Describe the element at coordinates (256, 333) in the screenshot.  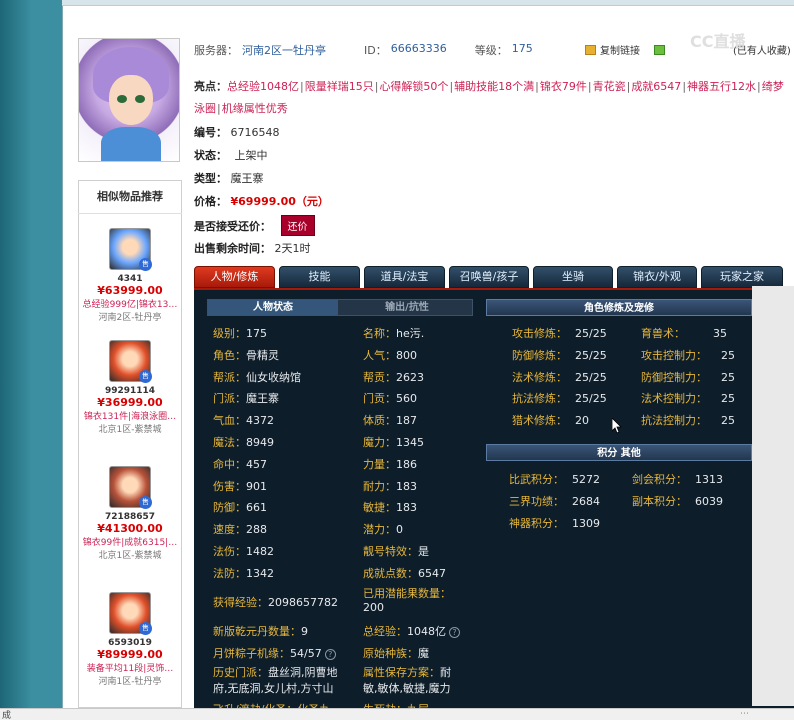
I see `stat-left-value: 175` at that location.